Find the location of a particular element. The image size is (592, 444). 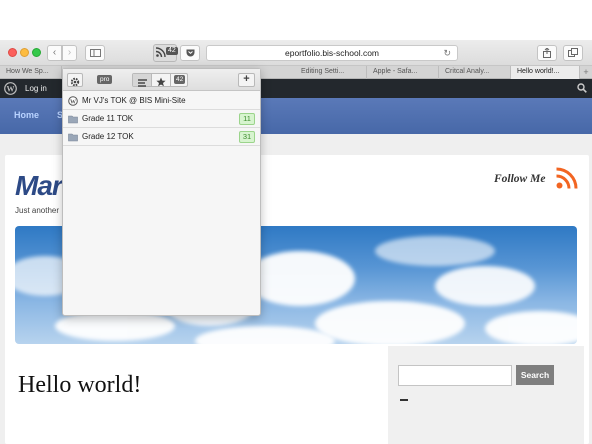

sidebar-widget-area is located at coordinates (486, 395).